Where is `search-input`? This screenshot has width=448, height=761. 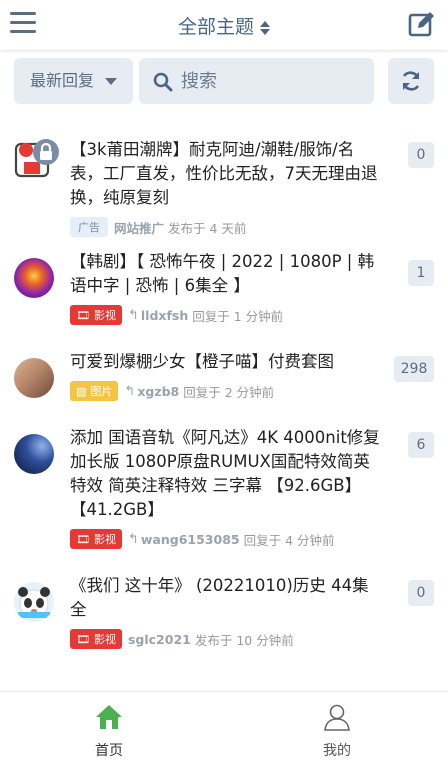
search-input is located at coordinates (273, 81).